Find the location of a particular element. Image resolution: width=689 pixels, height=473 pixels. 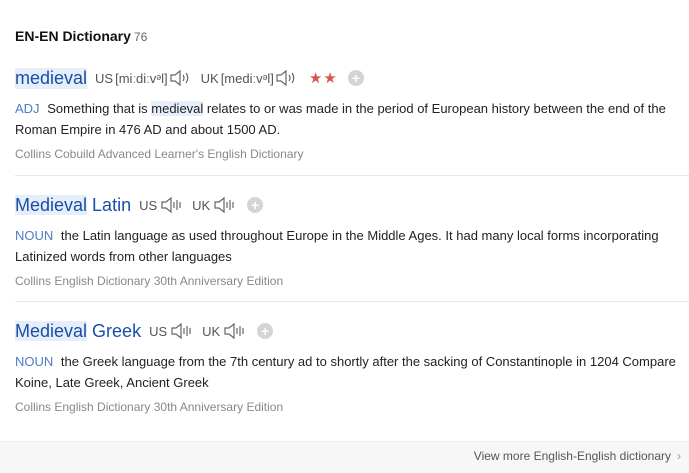

chevron-right-icon: › is located at coordinates (679, 456).